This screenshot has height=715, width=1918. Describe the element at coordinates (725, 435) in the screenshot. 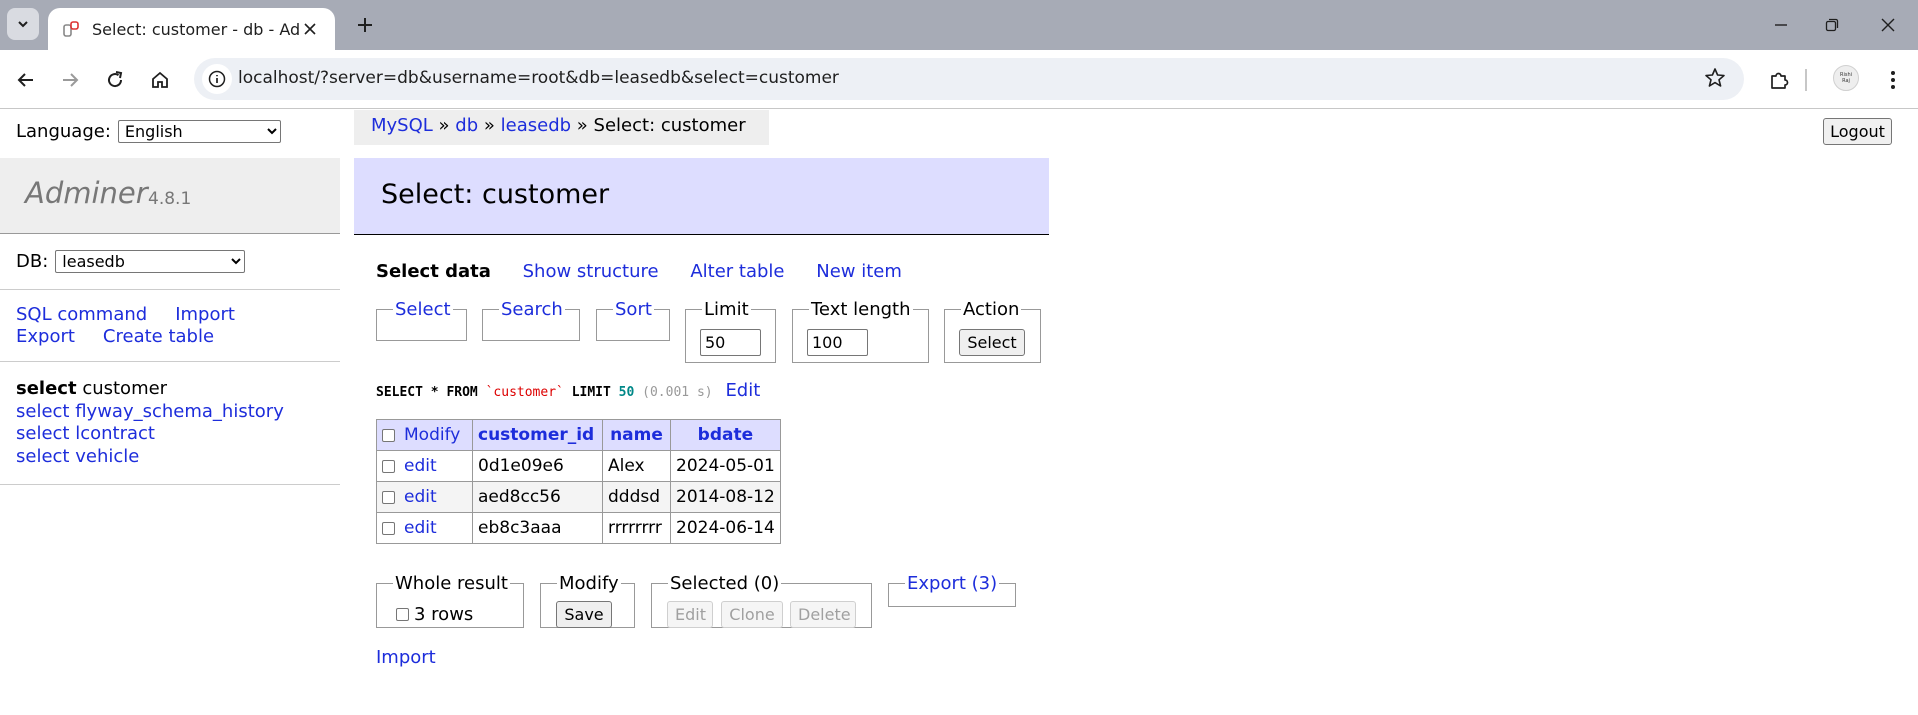

I see `column-header-bdate: bdate` at that location.